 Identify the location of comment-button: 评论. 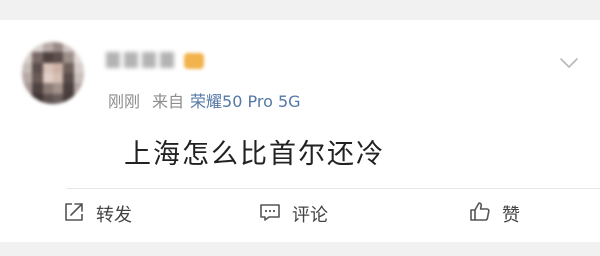
(293, 214).